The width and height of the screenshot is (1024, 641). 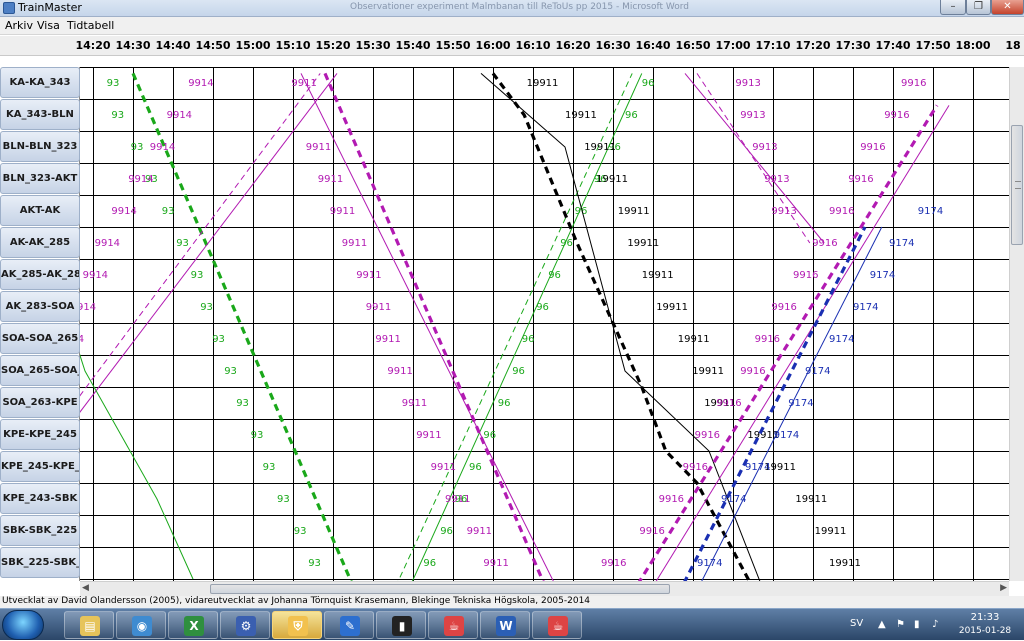 What do you see at coordinates (40, 338) in the screenshot?
I see `station-label: SOA-SOA_265` at bounding box center [40, 338].